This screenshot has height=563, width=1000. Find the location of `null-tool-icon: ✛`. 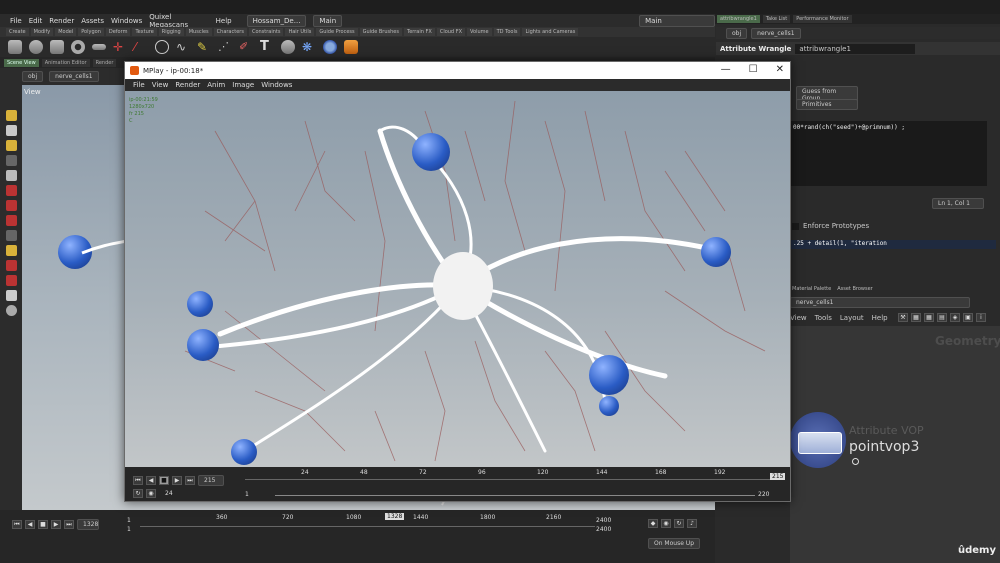

null-tool-icon: ✛ is located at coordinates (120, 47).